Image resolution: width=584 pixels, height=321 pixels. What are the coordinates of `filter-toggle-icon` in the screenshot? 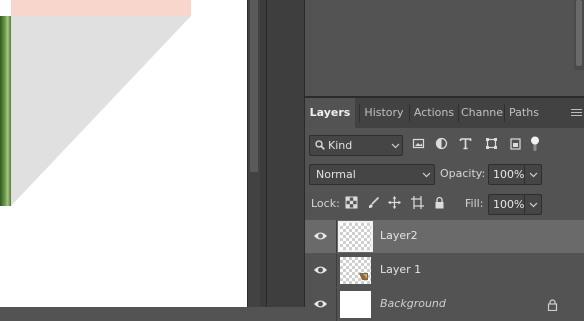 It's located at (535, 144).